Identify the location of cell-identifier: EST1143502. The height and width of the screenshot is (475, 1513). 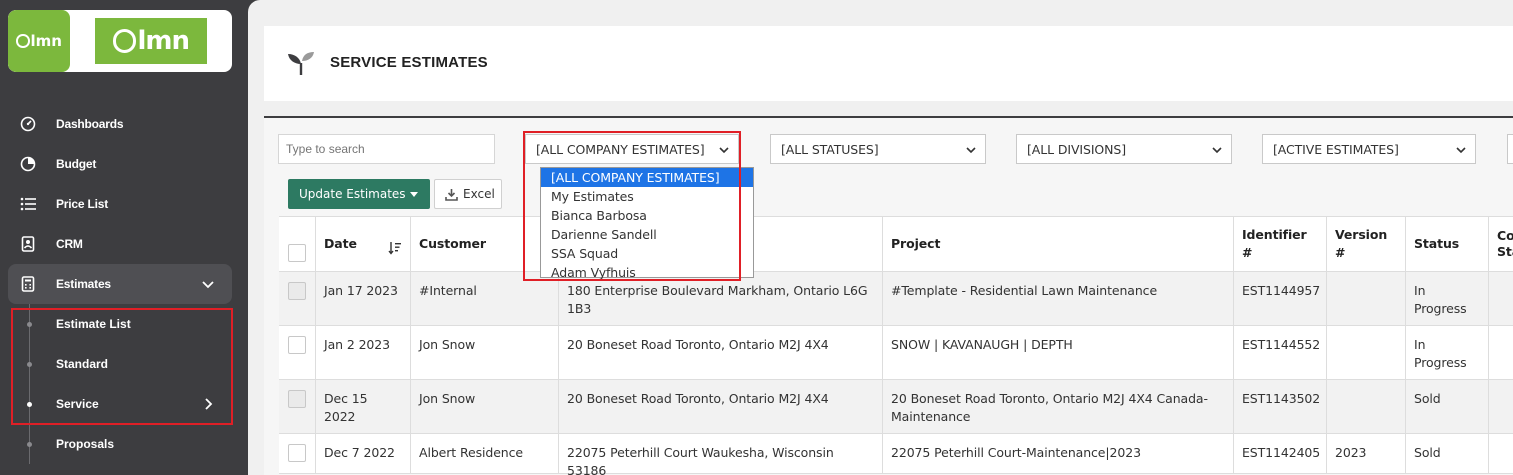
(1280, 406).